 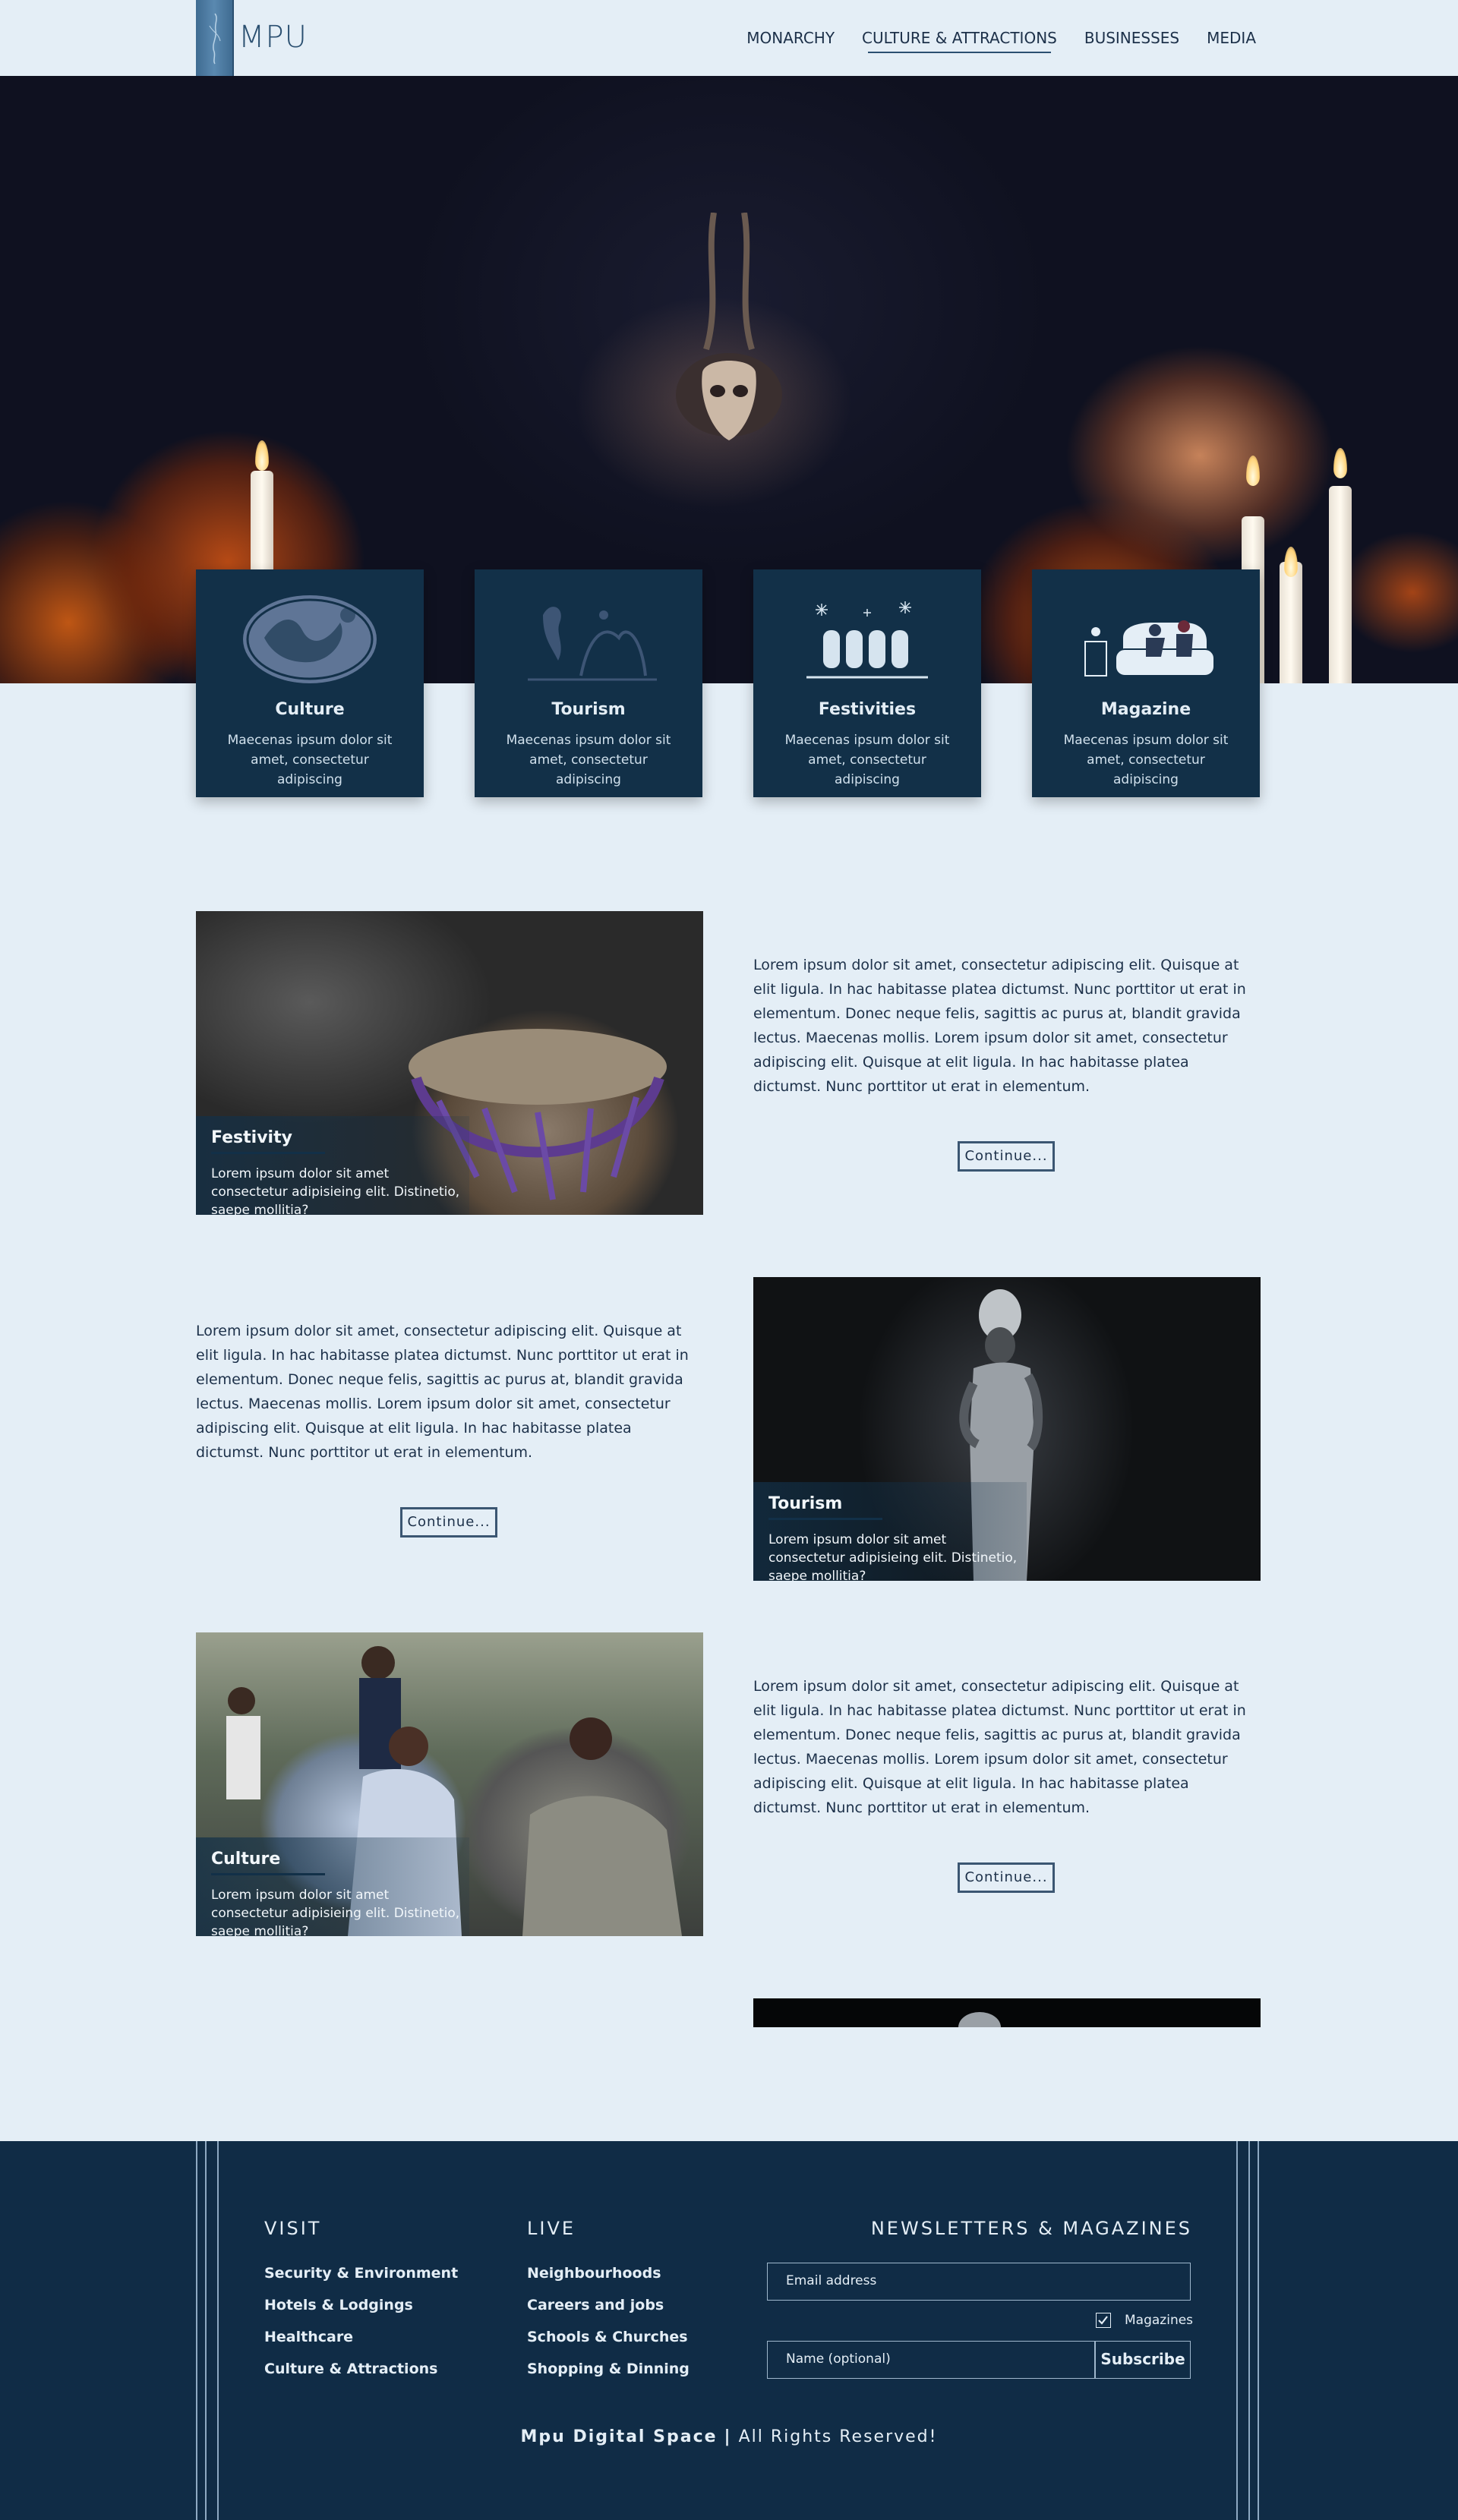 What do you see at coordinates (293, 2228) in the screenshot?
I see `footer-heading-visit: VISIT` at bounding box center [293, 2228].